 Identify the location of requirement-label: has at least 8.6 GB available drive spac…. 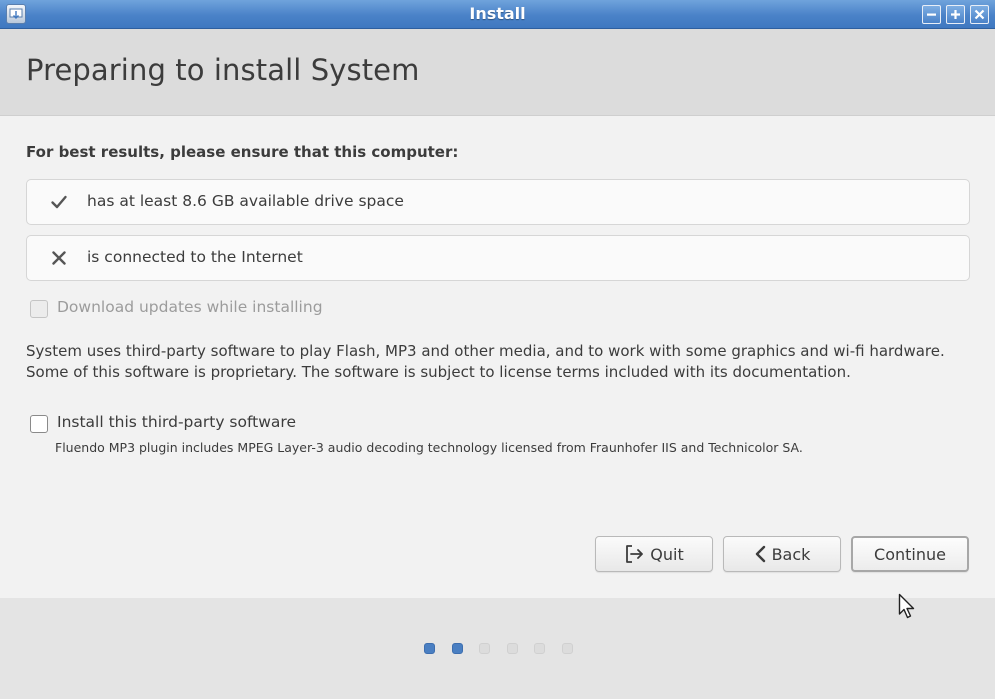
(245, 201).